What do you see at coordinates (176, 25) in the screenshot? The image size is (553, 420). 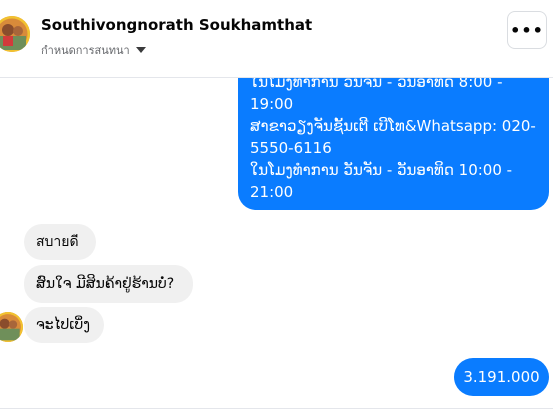 I see `contact-name: Southivongnorath Soukhamthat` at bounding box center [176, 25].